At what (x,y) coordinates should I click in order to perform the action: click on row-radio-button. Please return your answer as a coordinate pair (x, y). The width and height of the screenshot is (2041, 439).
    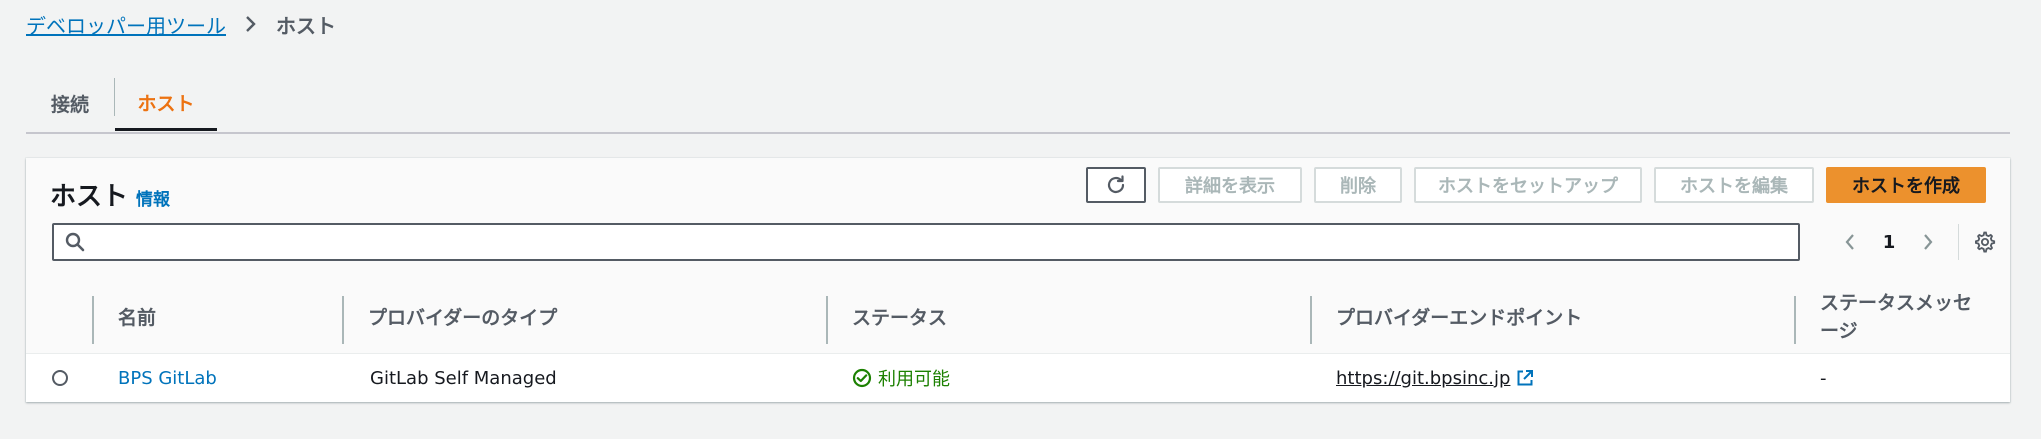
    Looking at the image, I should click on (60, 378).